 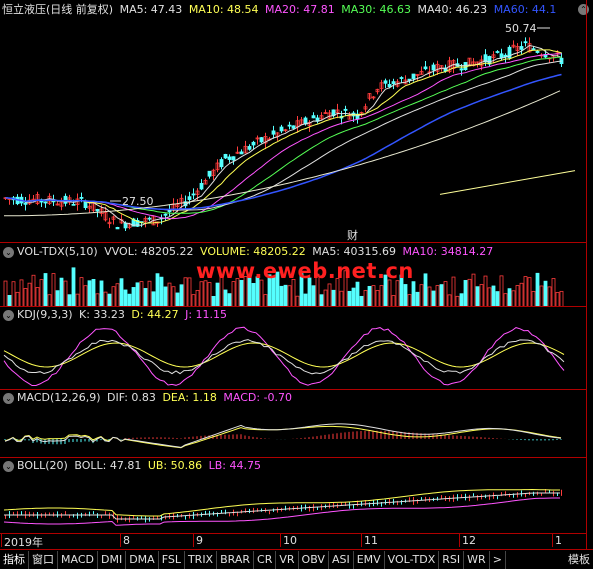 What do you see at coordinates (45, 314) in the screenshot?
I see `kdj-panel-title: KDJ(9,3,3)` at bounding box center [45, 314].